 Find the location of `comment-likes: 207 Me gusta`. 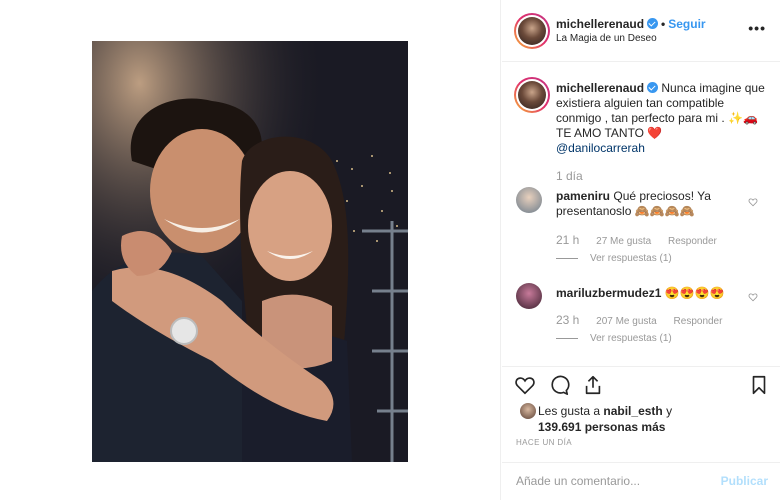

comment-likes: 207 Me gusta is located at coordinates (626, 321).